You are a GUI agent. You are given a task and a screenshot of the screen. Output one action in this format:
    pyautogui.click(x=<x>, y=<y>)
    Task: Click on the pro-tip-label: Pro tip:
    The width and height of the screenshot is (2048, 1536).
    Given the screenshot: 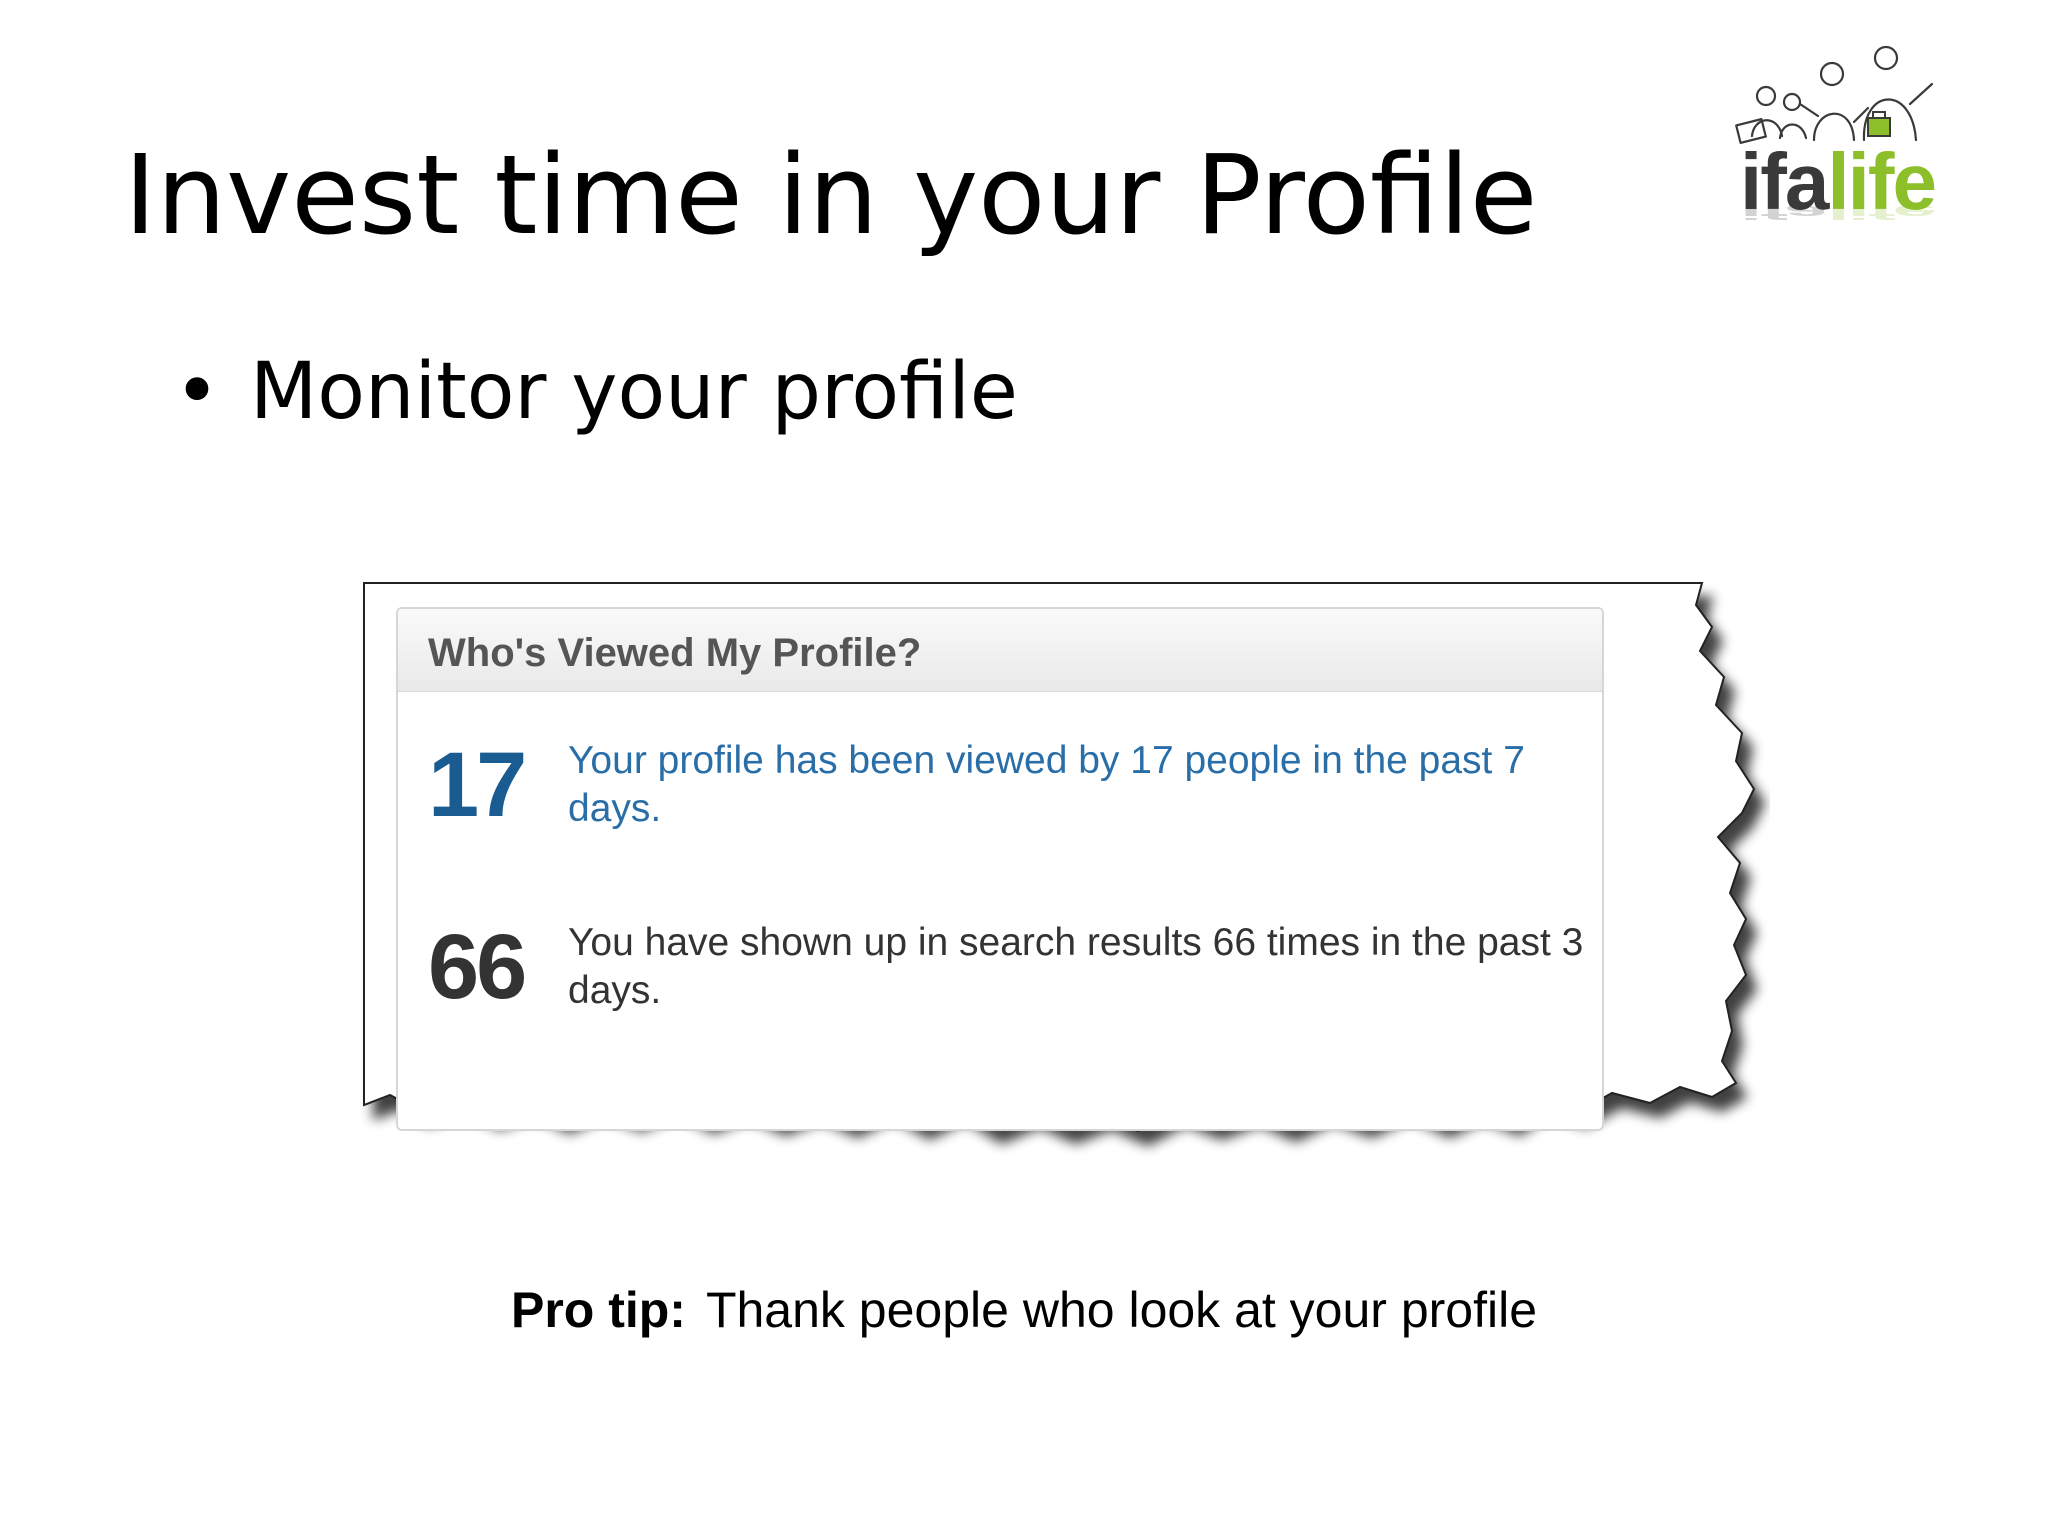 What is the action you would take?
    pyautogui.click(x=598, y=1310)
    